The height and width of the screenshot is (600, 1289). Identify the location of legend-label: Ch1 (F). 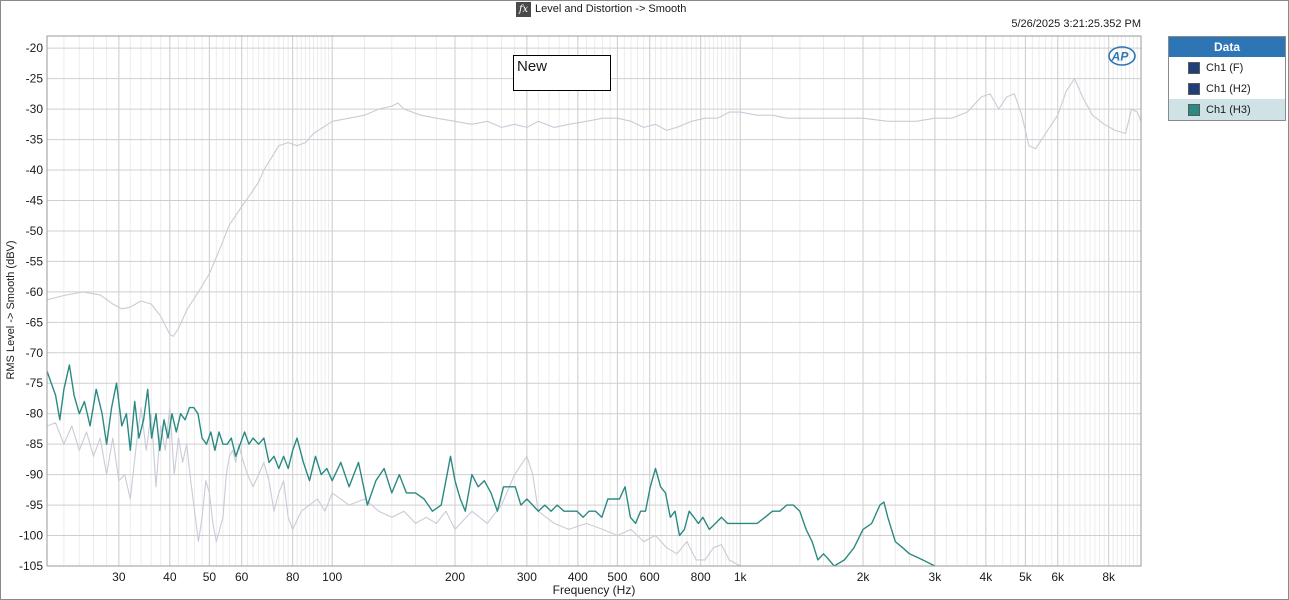
(1225, 67).